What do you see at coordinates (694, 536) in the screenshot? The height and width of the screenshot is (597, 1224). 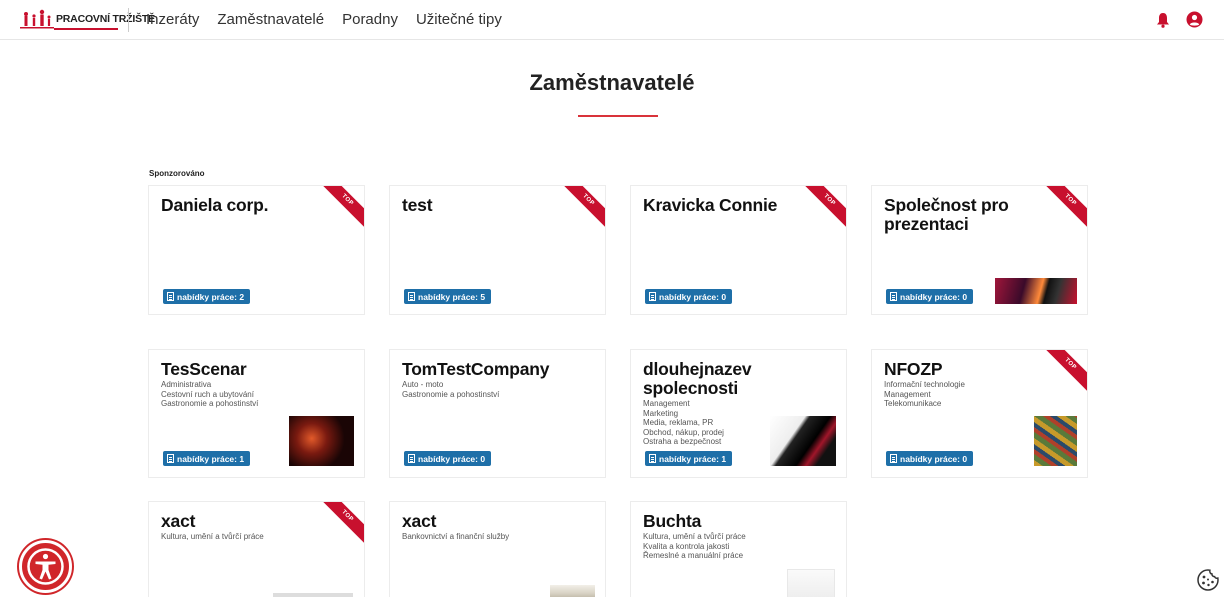 I see `category: Kultura, umění a tvůrčí práce` at bounding box center [694, 536].